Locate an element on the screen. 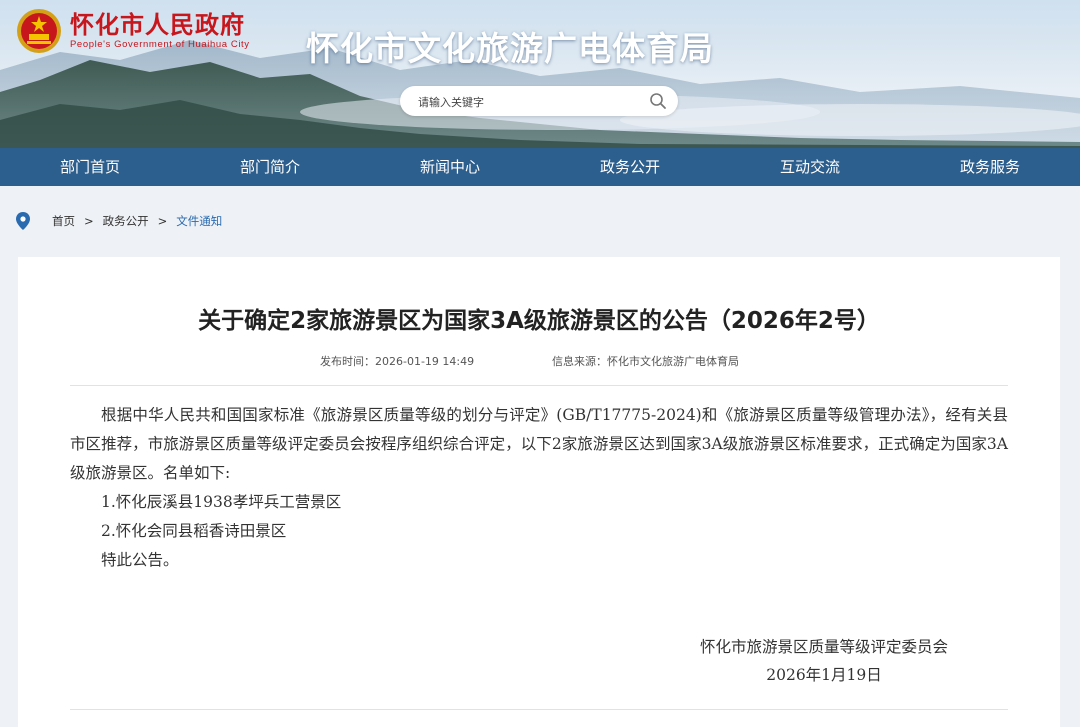 Image resolution: width=1080 pixels, height=727 pixels. nav-item-public-affairs: 政务公开 is located at coordinates (630, 167).